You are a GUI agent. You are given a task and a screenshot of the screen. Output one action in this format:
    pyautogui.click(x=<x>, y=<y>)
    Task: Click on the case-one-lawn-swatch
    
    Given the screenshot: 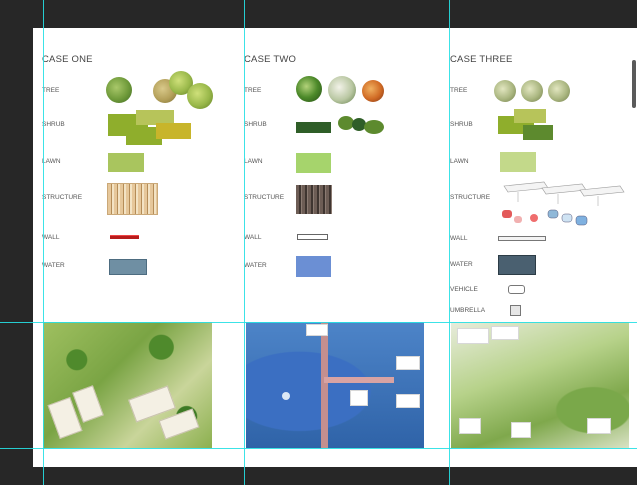 What is the action you would take?
    pyautogui.click(x=126, y=162)
    